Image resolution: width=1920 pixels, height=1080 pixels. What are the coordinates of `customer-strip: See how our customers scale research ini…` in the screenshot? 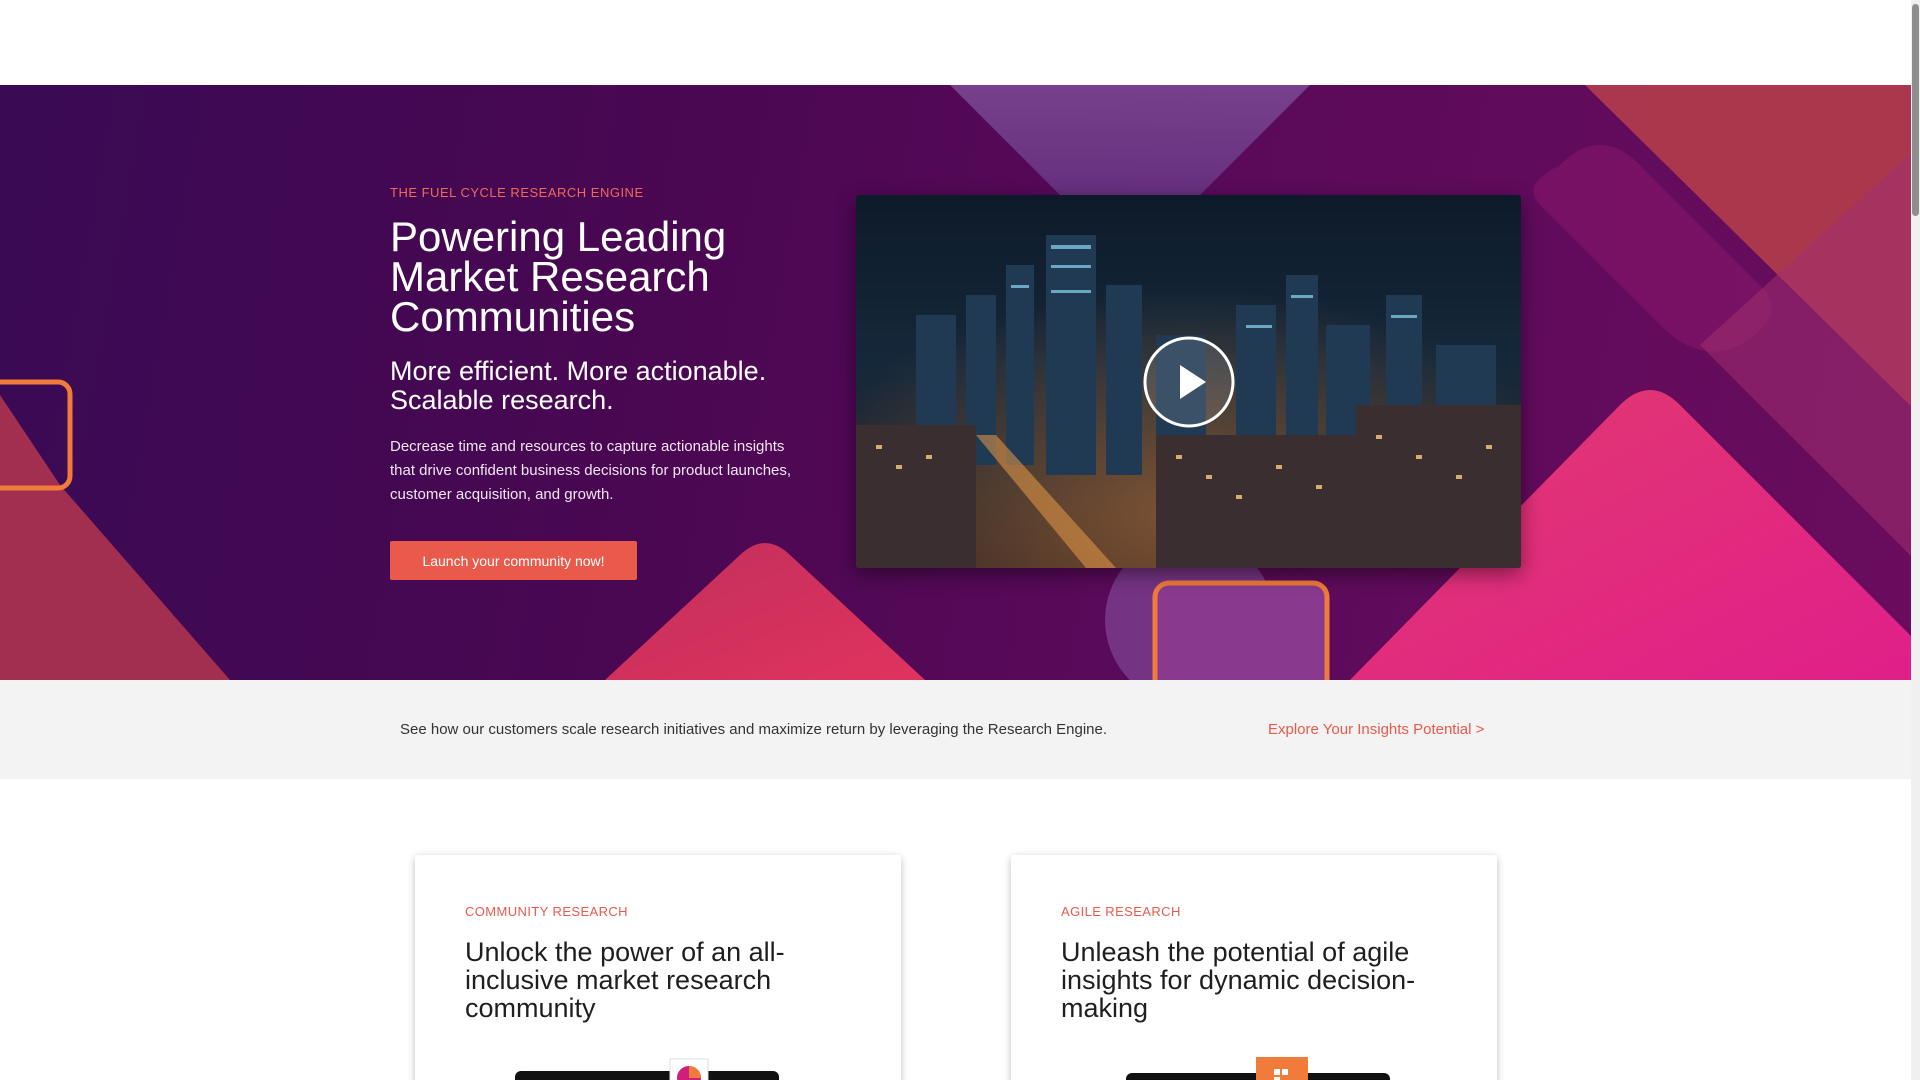 It's located at (960, 729).